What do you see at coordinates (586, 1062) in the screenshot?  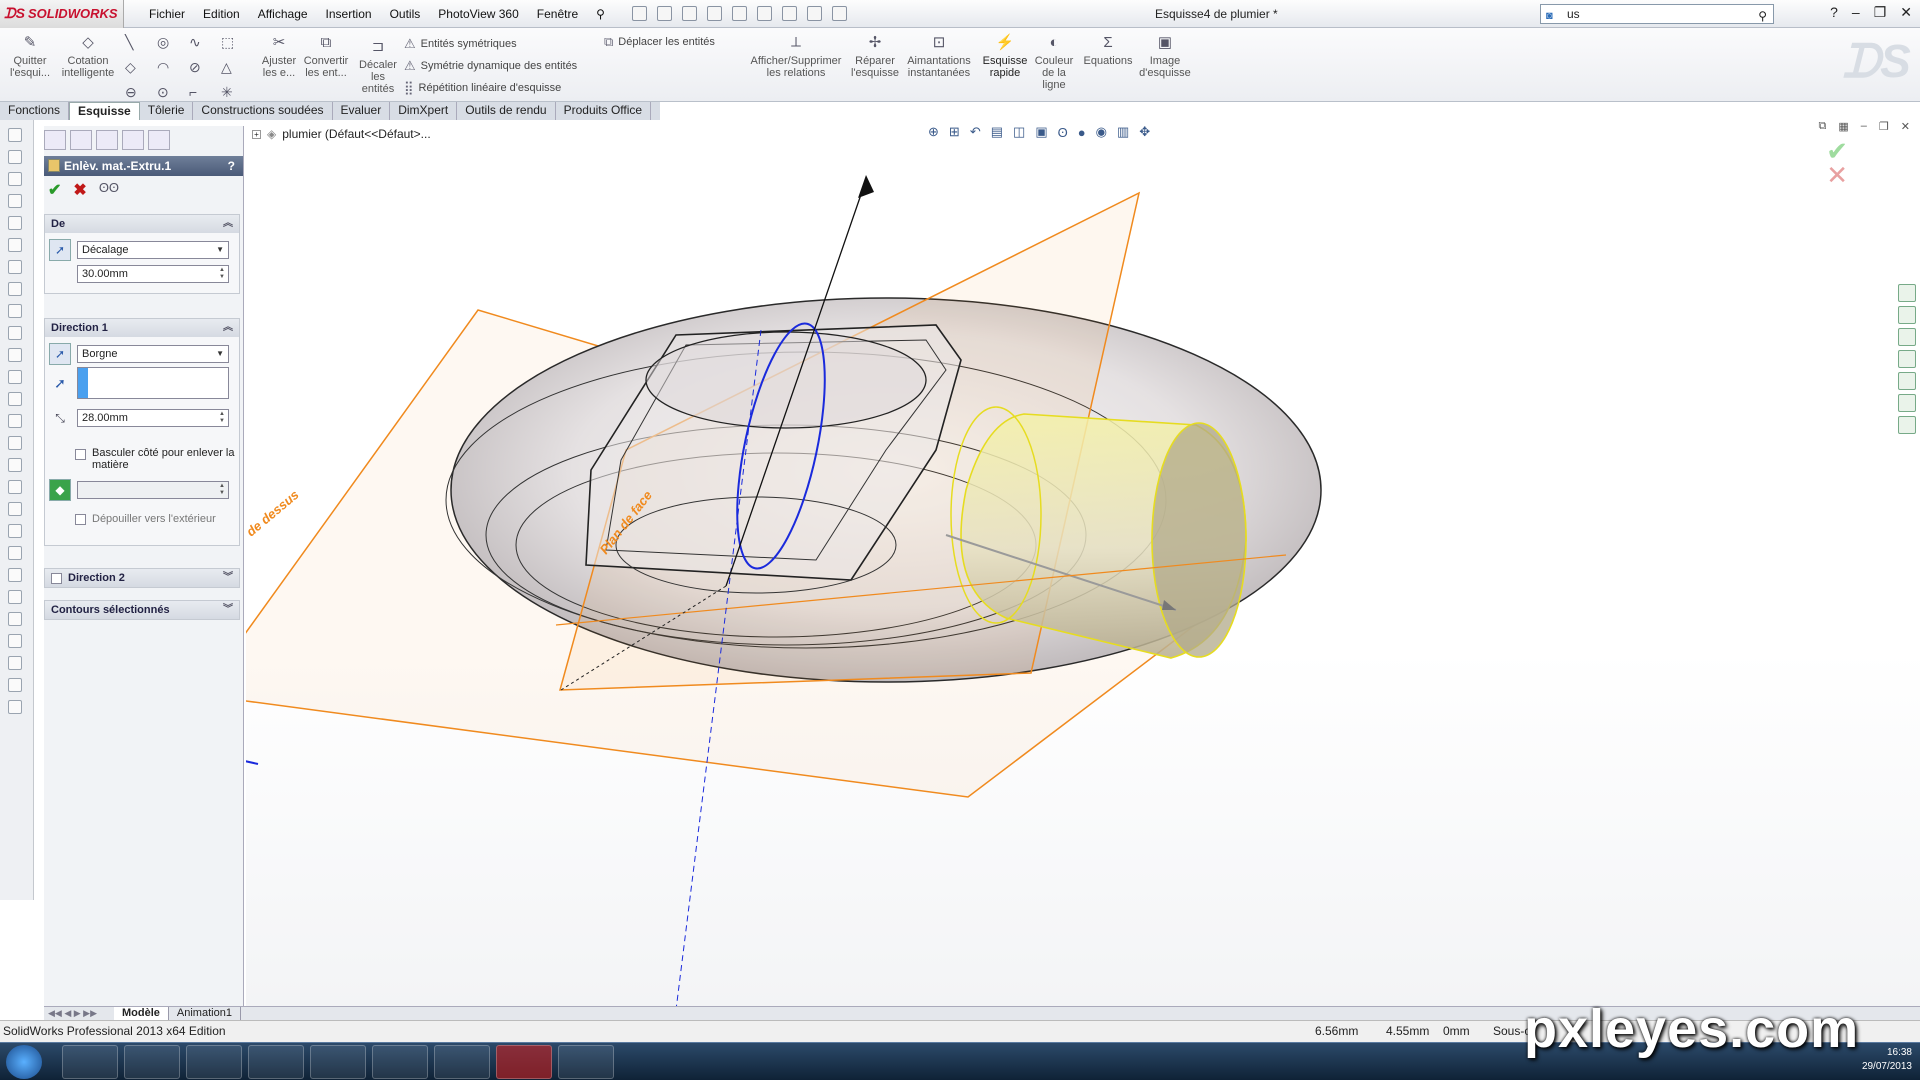 I see `mail-icon` at bounding box center [586, 1062].